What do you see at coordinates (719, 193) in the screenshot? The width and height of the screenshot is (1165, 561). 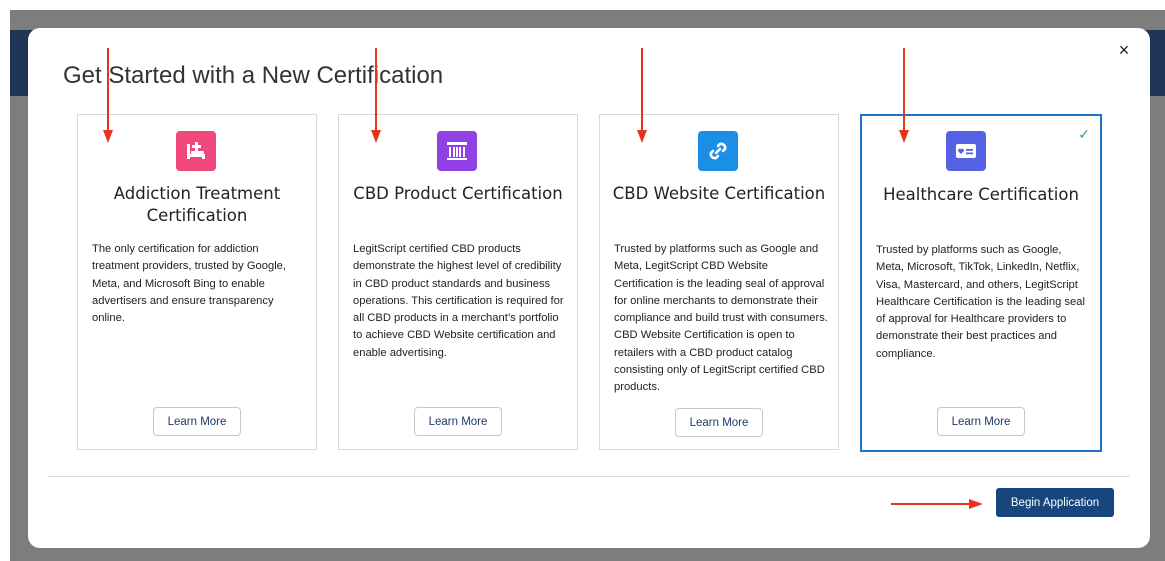 I see `card-title: CBD Website Certification` at bounding box center [719, 193].